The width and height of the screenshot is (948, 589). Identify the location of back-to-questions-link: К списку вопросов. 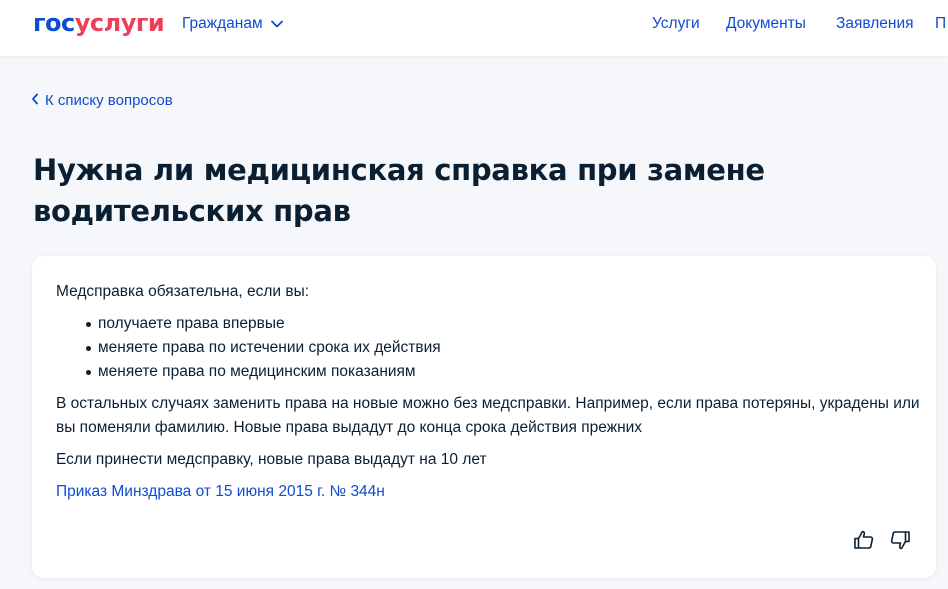
(102, 100).